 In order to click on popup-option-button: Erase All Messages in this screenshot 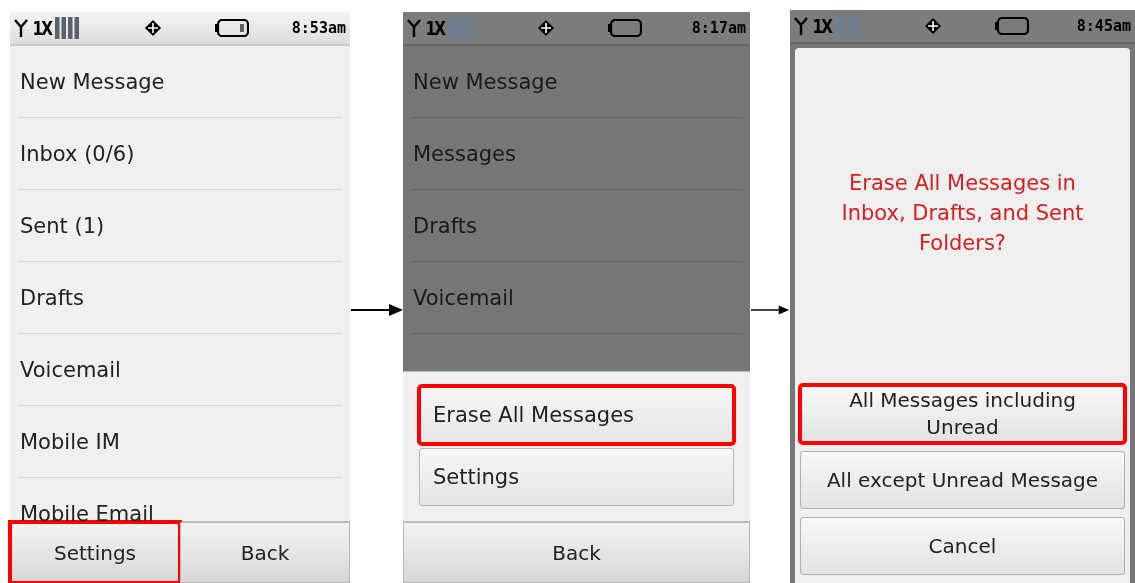, I will do `click(576, 415)`.